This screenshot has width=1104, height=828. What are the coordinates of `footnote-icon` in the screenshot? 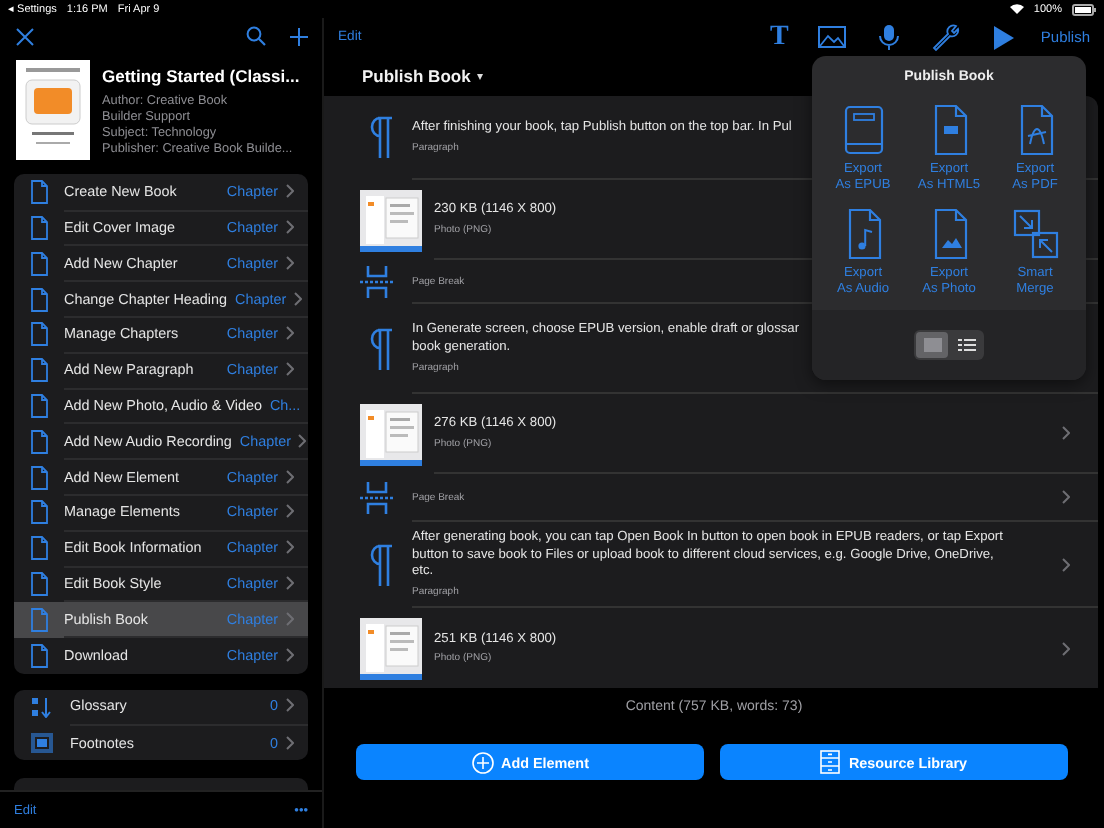 It's located at (42, 742).